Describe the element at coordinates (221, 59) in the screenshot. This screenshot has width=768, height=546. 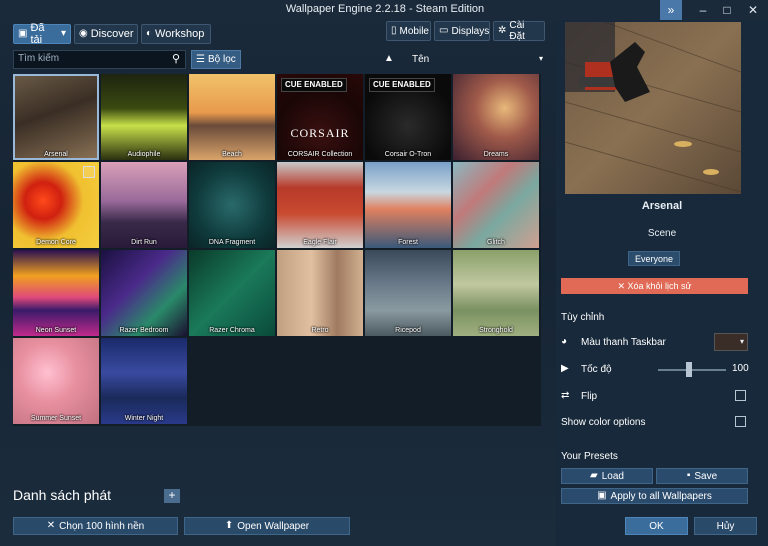
I see `filter-label: Bộ lọc` at that location.